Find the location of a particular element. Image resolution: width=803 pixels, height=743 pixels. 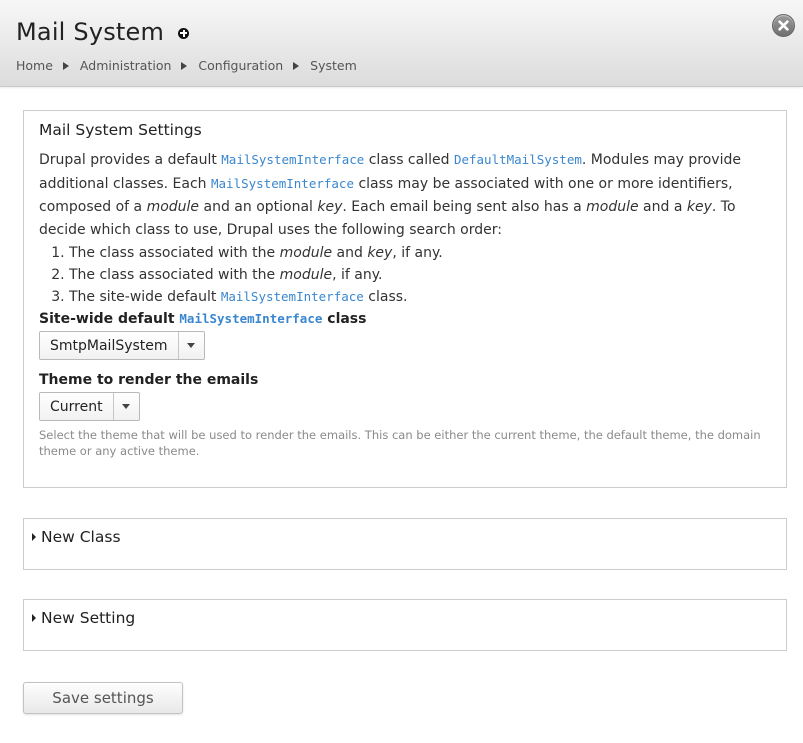

desc-text: and an optional is located at coordinates (258, 207).